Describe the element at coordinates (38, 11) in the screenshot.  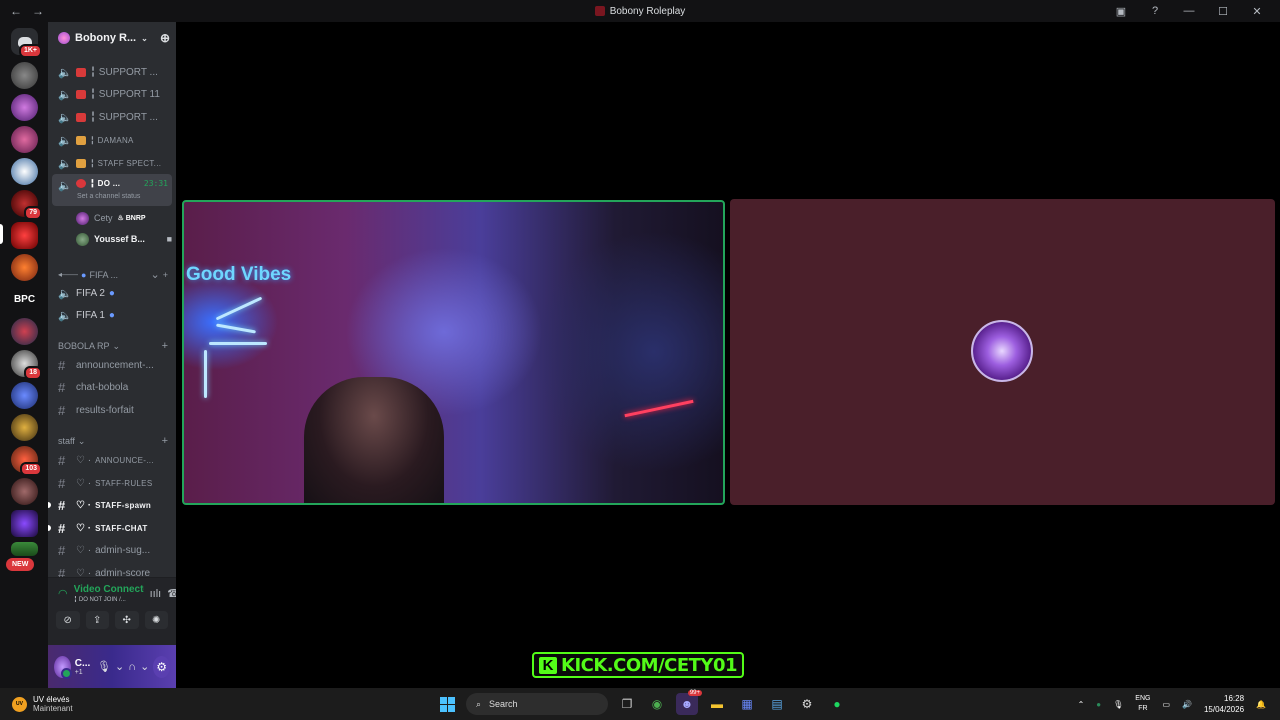
I see `forward-arrow-icon: →` at that location.